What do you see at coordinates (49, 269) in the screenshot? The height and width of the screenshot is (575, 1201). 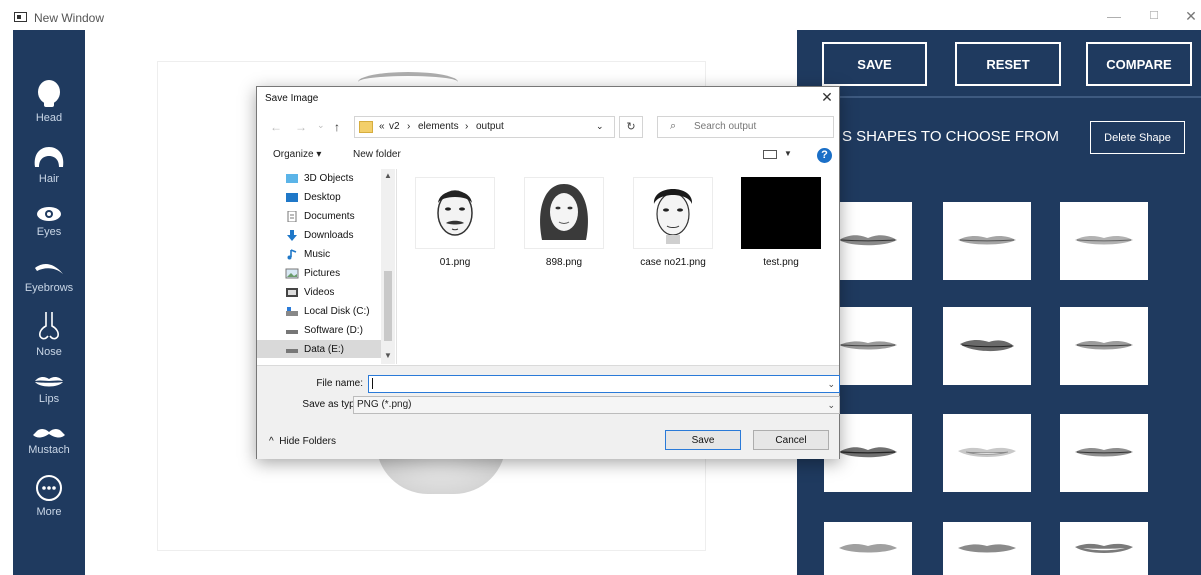 I see `eyebrow-icon` at bounding box center [49, 269].